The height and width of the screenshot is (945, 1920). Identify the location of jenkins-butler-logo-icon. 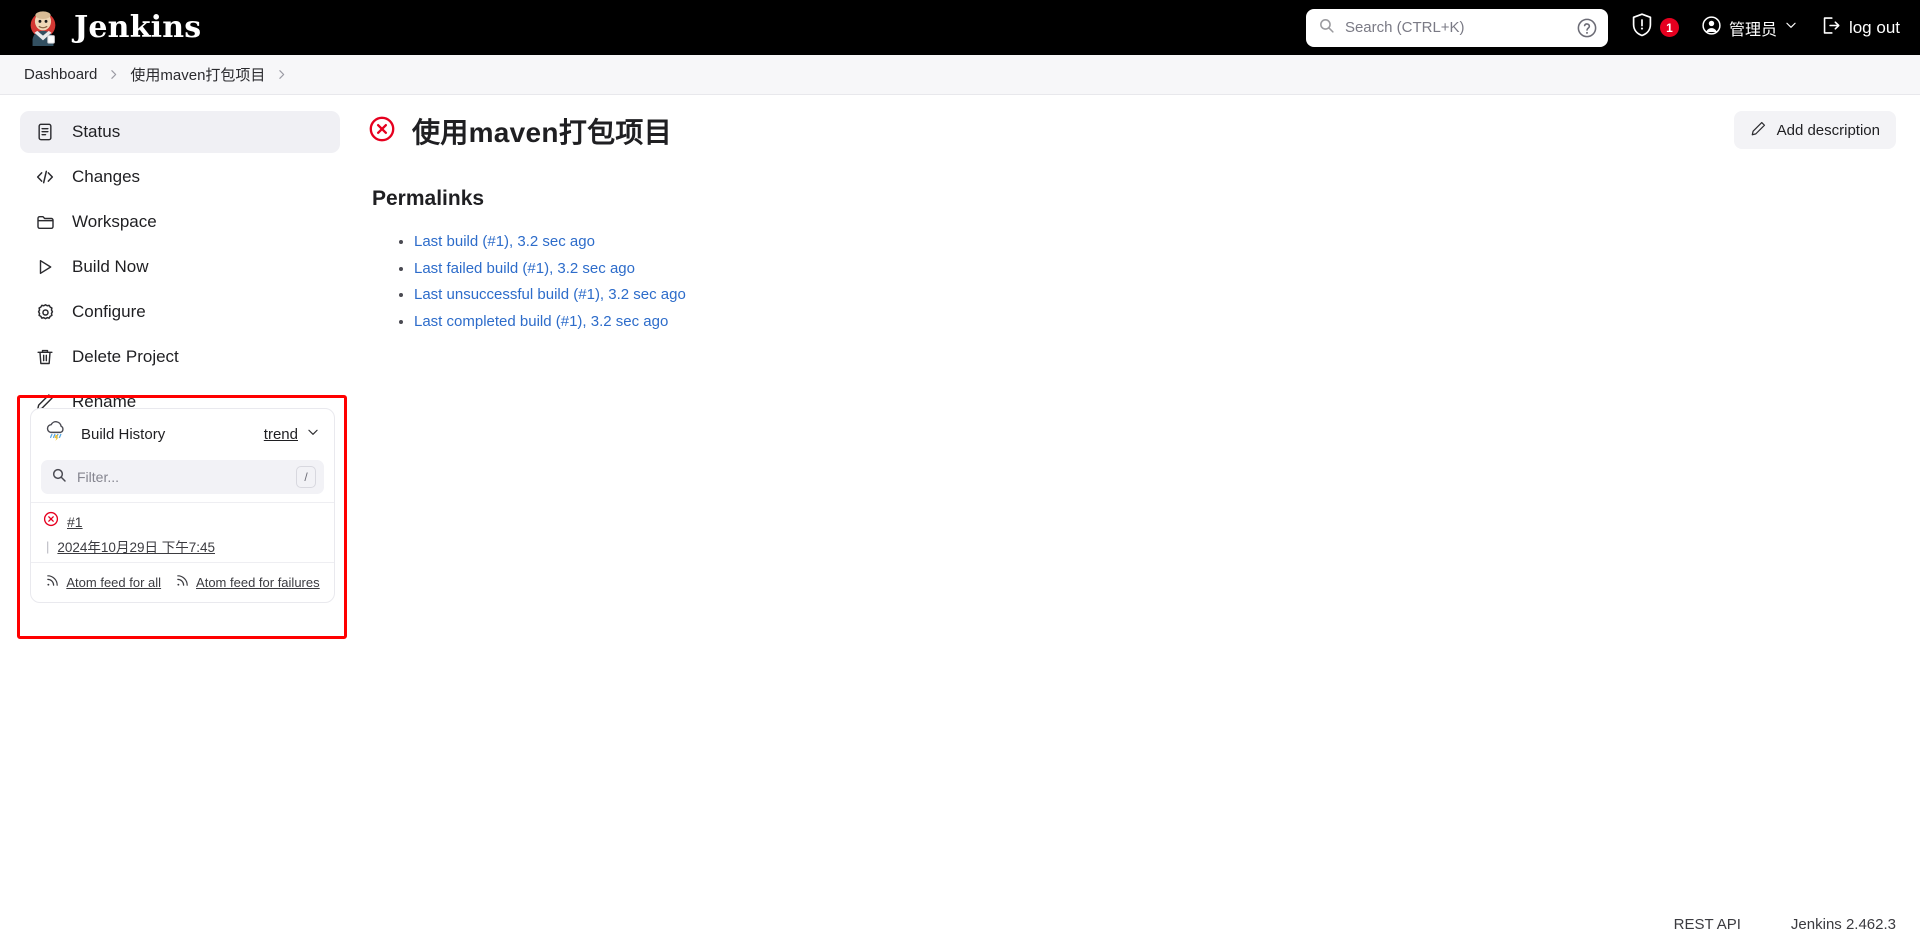
(43, 28).